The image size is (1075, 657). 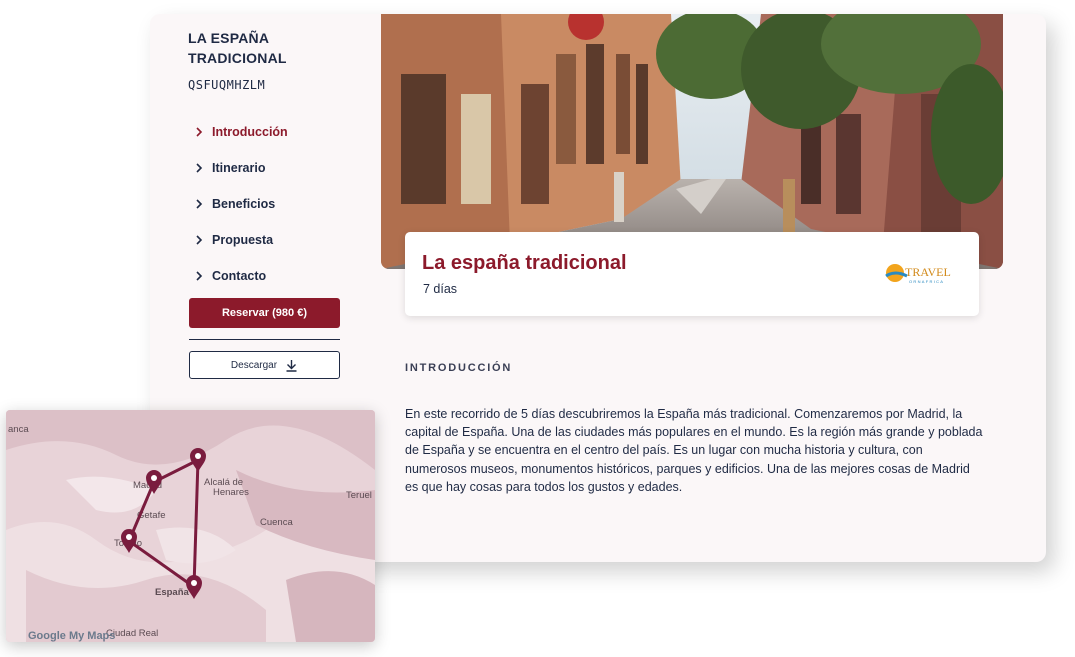 What do you see at coordinates (172, 592) in the screenshot?
I see `map-label-espana: España` at bounding box center [172, 592].